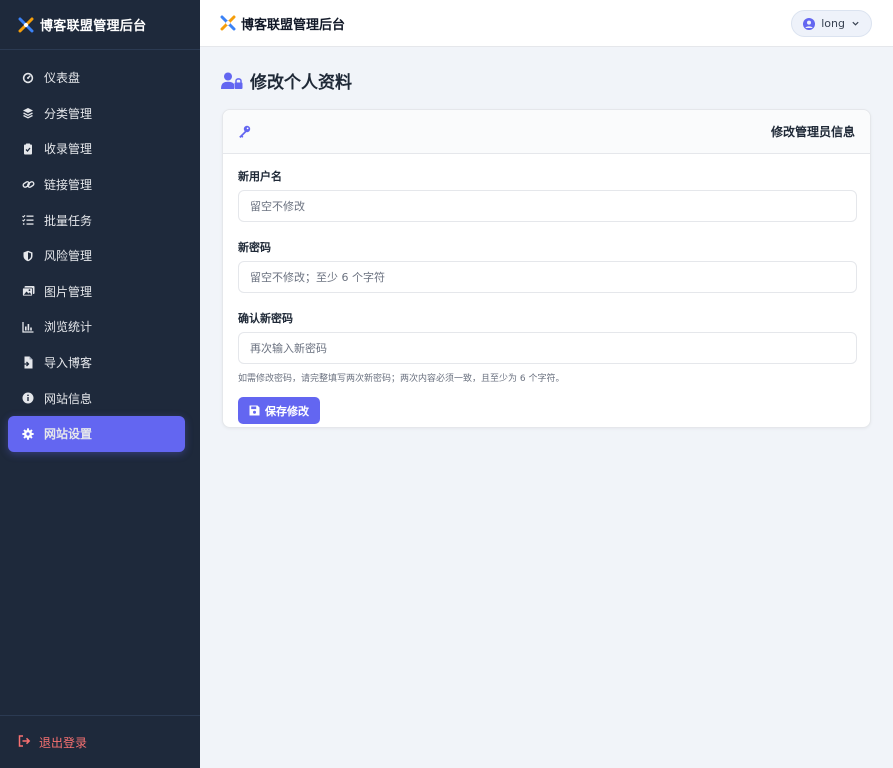 Image resolution: width=893 pixels, height=768 pixels. Describe the element at coordinates (855, 23) in the screenshot. I see `chevron-down-icon` at that location.